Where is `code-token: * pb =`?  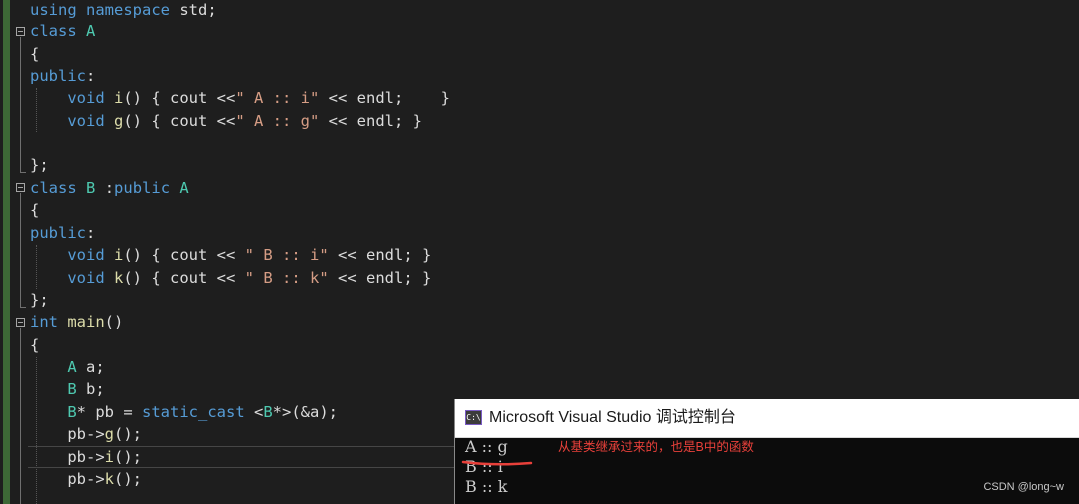
code-token: * pb = is located at coordinates (109, 412).